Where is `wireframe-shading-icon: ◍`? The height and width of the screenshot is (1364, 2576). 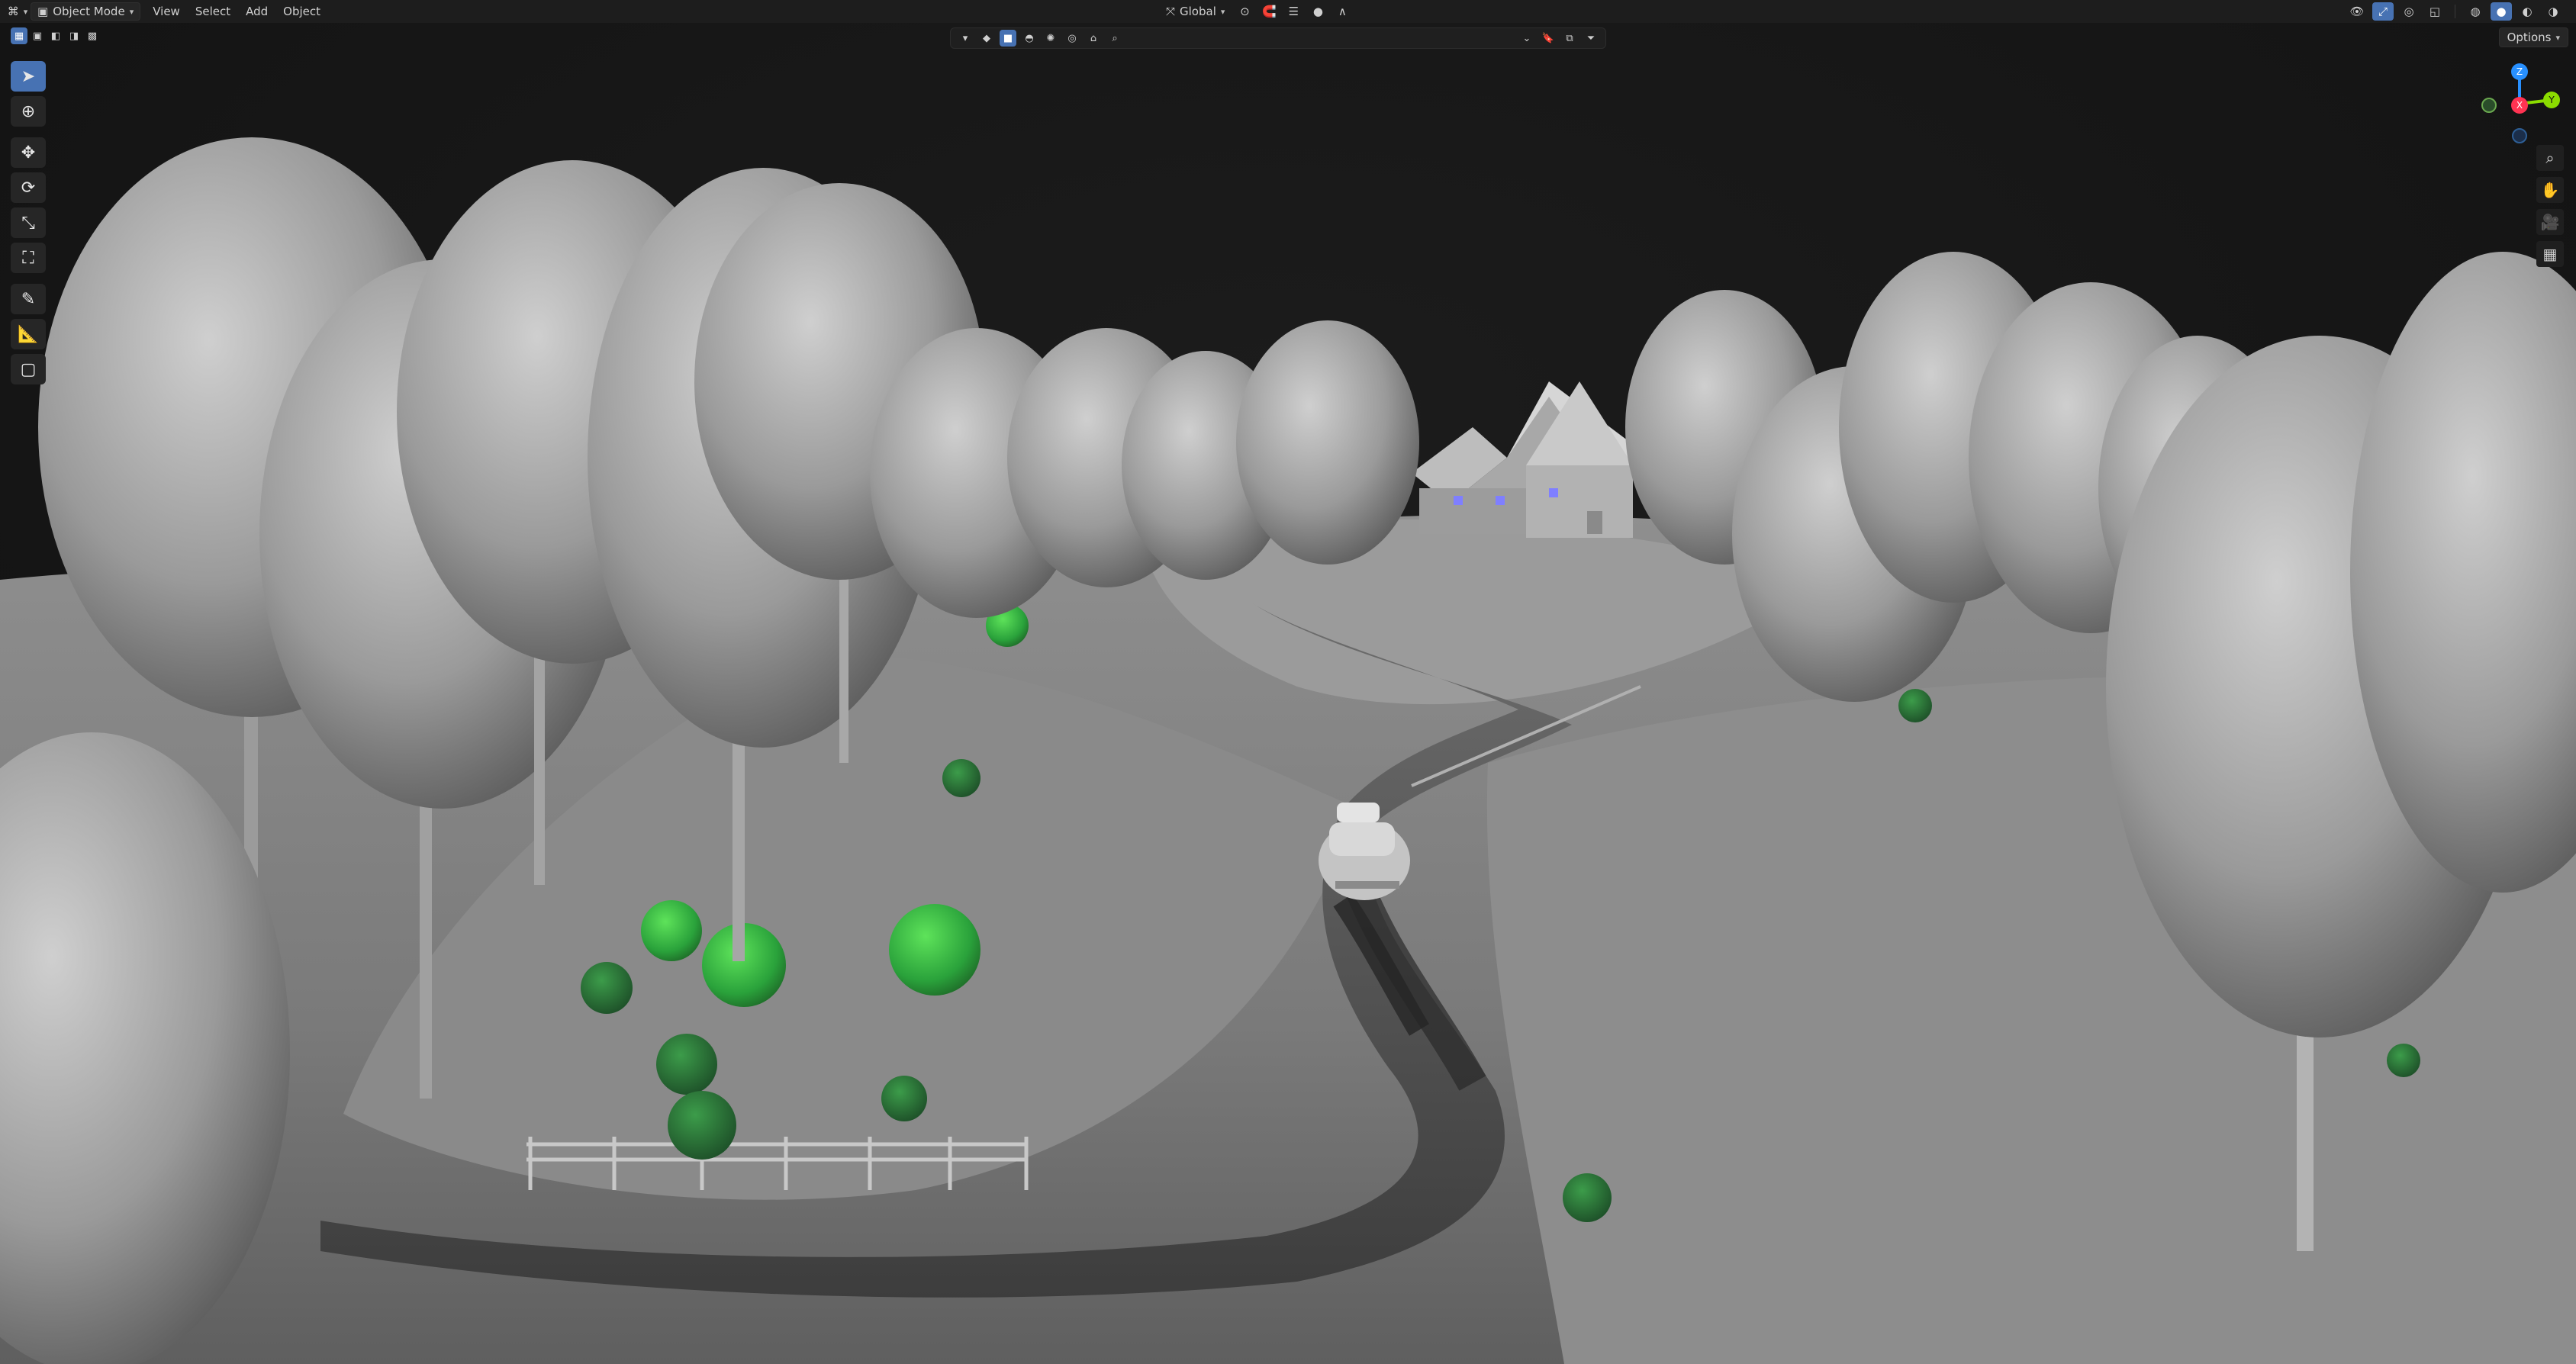 wireframe-shading-icon: ◍ is located at coordinates (2475, 11).